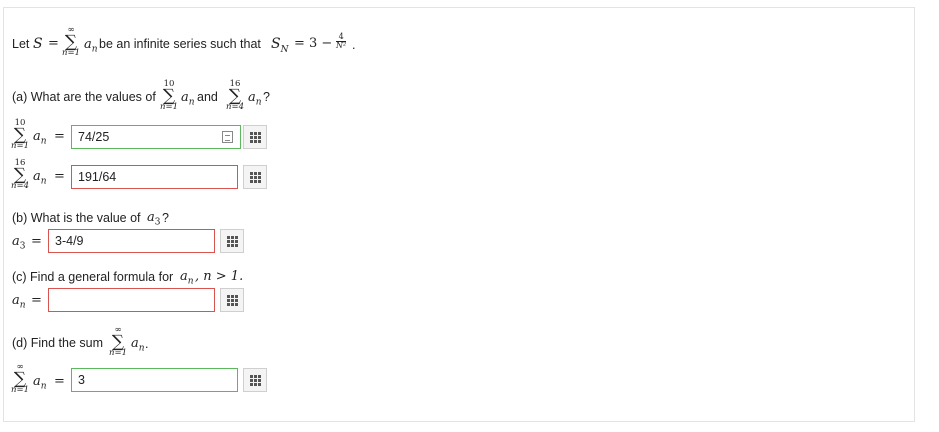 The image size is (939, 432). I want to click on part-d-prompt: (d) Find the sum, so click(58, 343).